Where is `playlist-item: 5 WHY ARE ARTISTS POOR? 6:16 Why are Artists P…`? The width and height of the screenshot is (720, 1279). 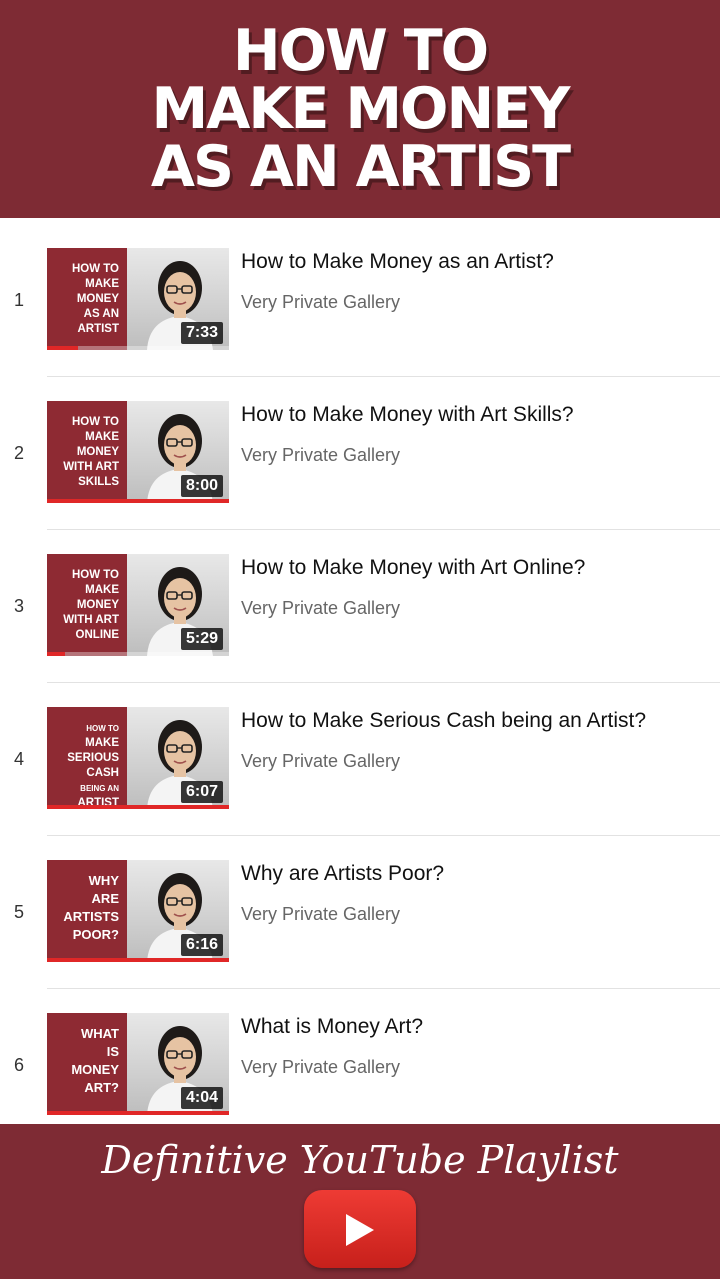
playlist-item: 5 WHY ARE ARTISTS POOR? 6:16 Why are Artists P… is located at coordinates (360, 912).